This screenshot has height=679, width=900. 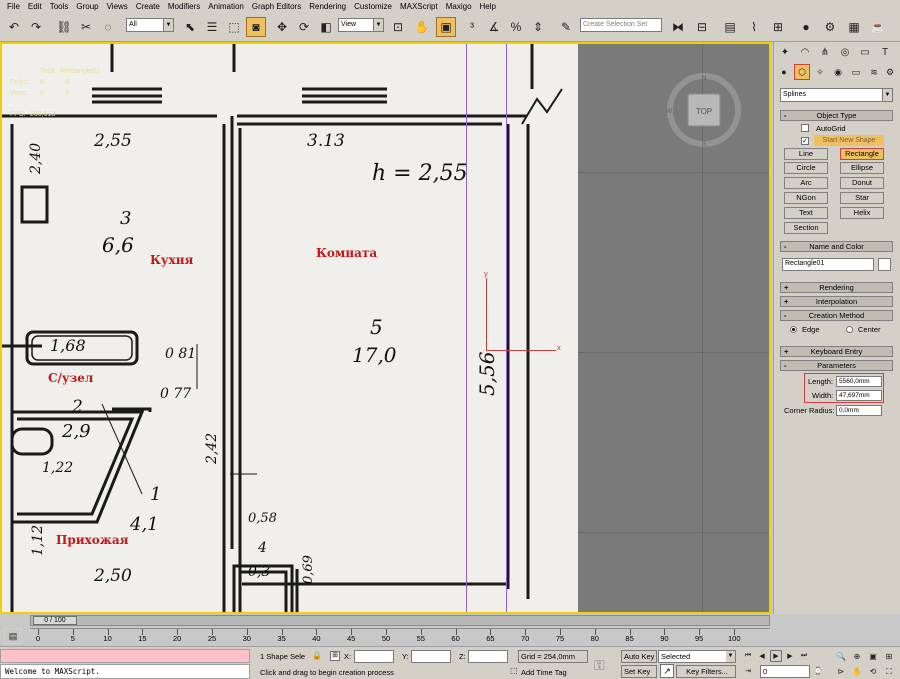 I want to click on render-setup-icon: ⚙, so click(x=830, y=27).